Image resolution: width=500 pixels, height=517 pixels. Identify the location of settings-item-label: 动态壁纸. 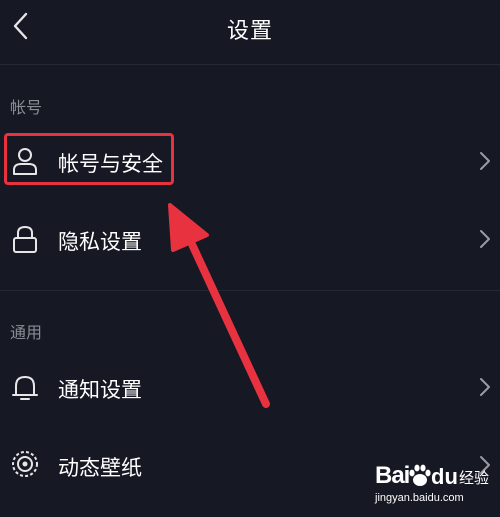
(100, 468).